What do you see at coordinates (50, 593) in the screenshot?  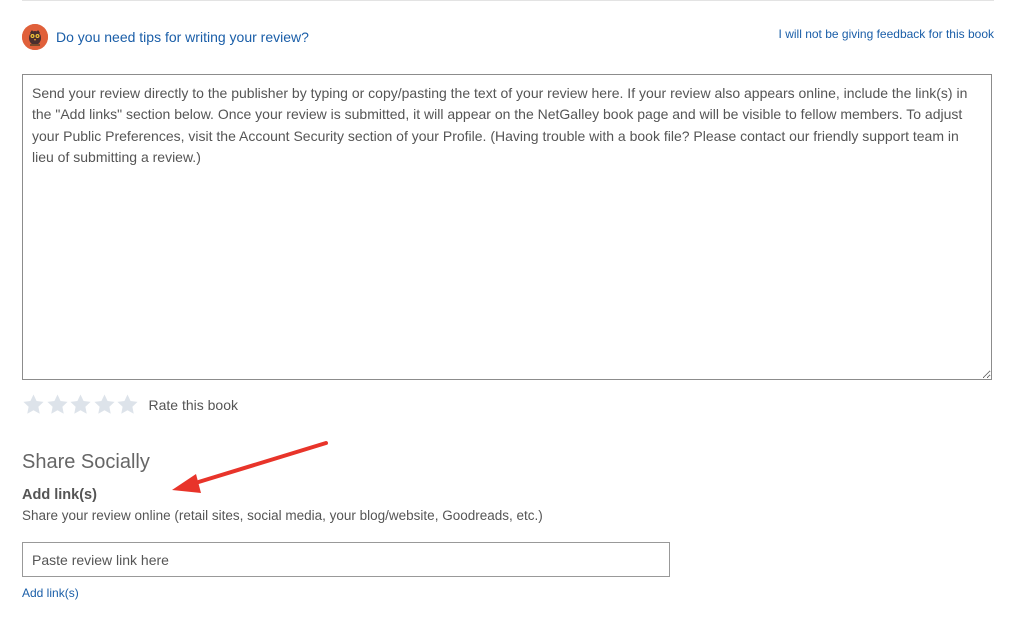 I see `add-links-button: Add link(s)` at bounding box center [50, 593].